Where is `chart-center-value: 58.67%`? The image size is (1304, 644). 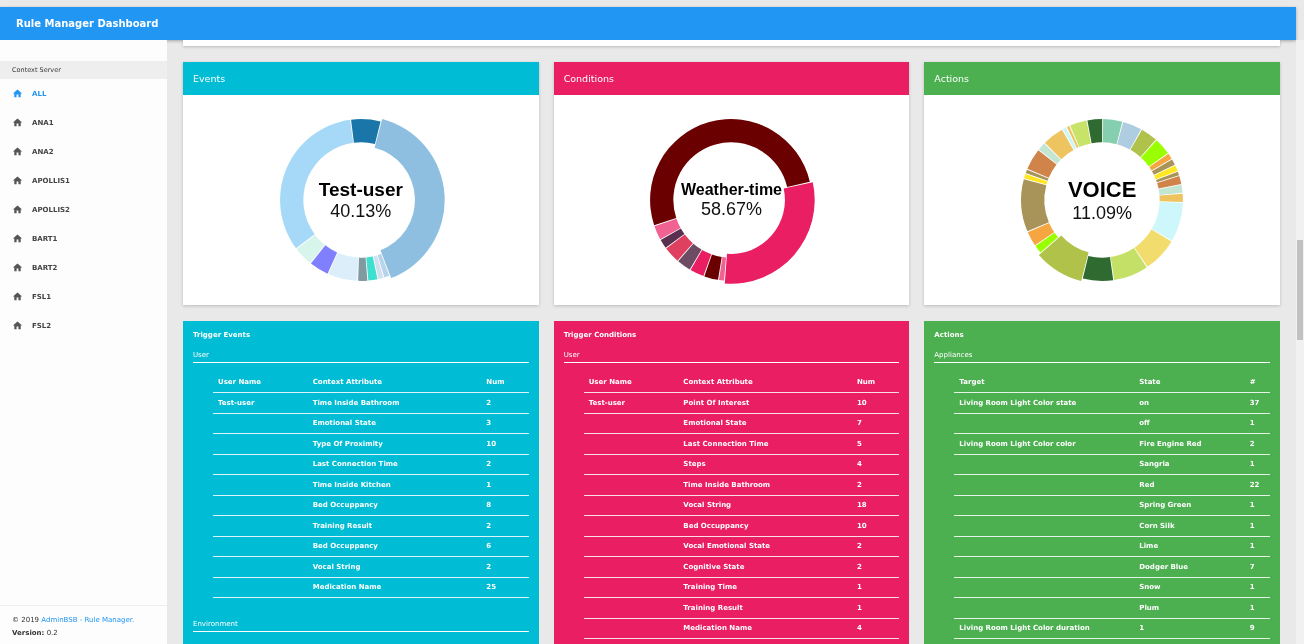 chart-center-value: 58.67% is located at coordinates (731, 209).